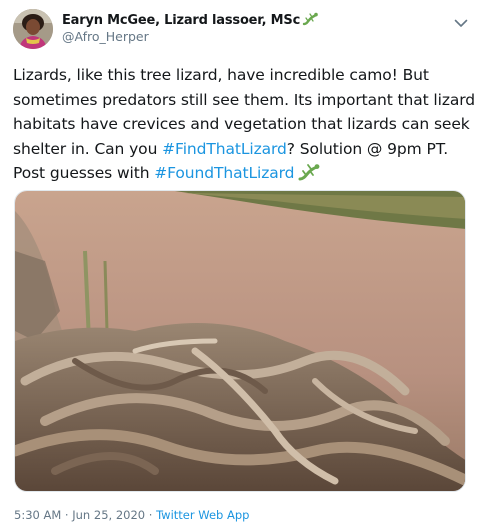  I want to click on tweet-source-link: Twitter Web App, so click(202, 515).